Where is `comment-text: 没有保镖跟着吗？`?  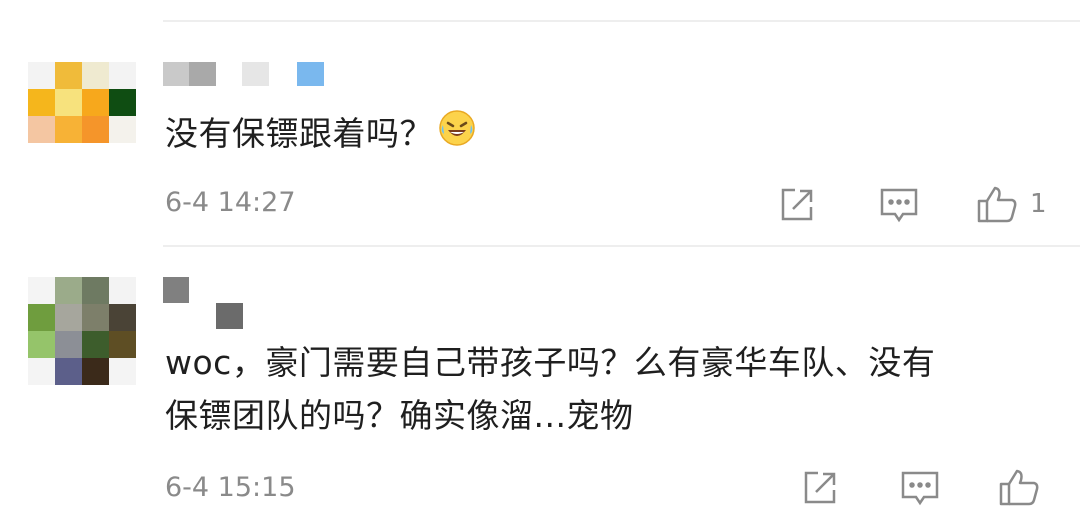
comment-text: 没有保镖跟着吗？ is located at coordinates (321, 135).